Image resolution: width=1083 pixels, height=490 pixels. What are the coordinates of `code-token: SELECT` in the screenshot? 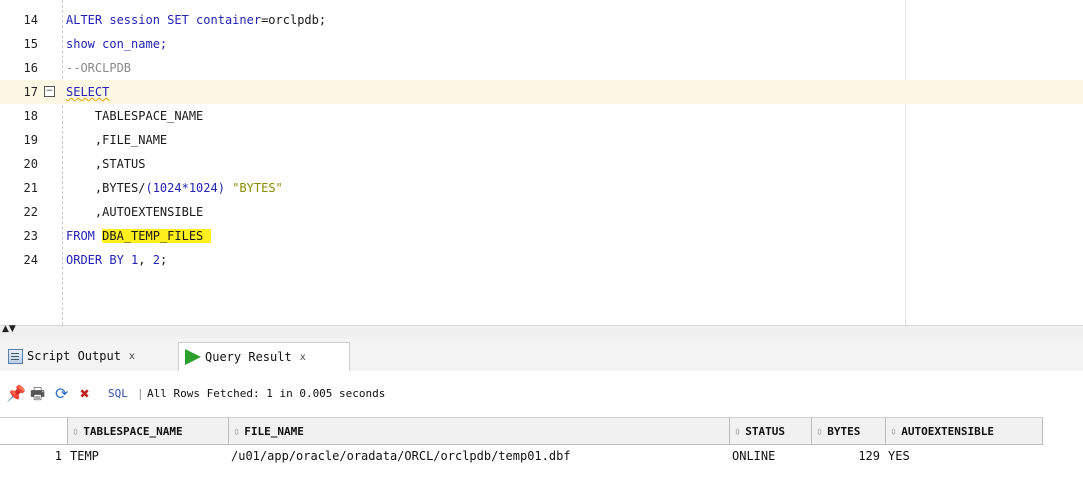 It's located at (88, 92).